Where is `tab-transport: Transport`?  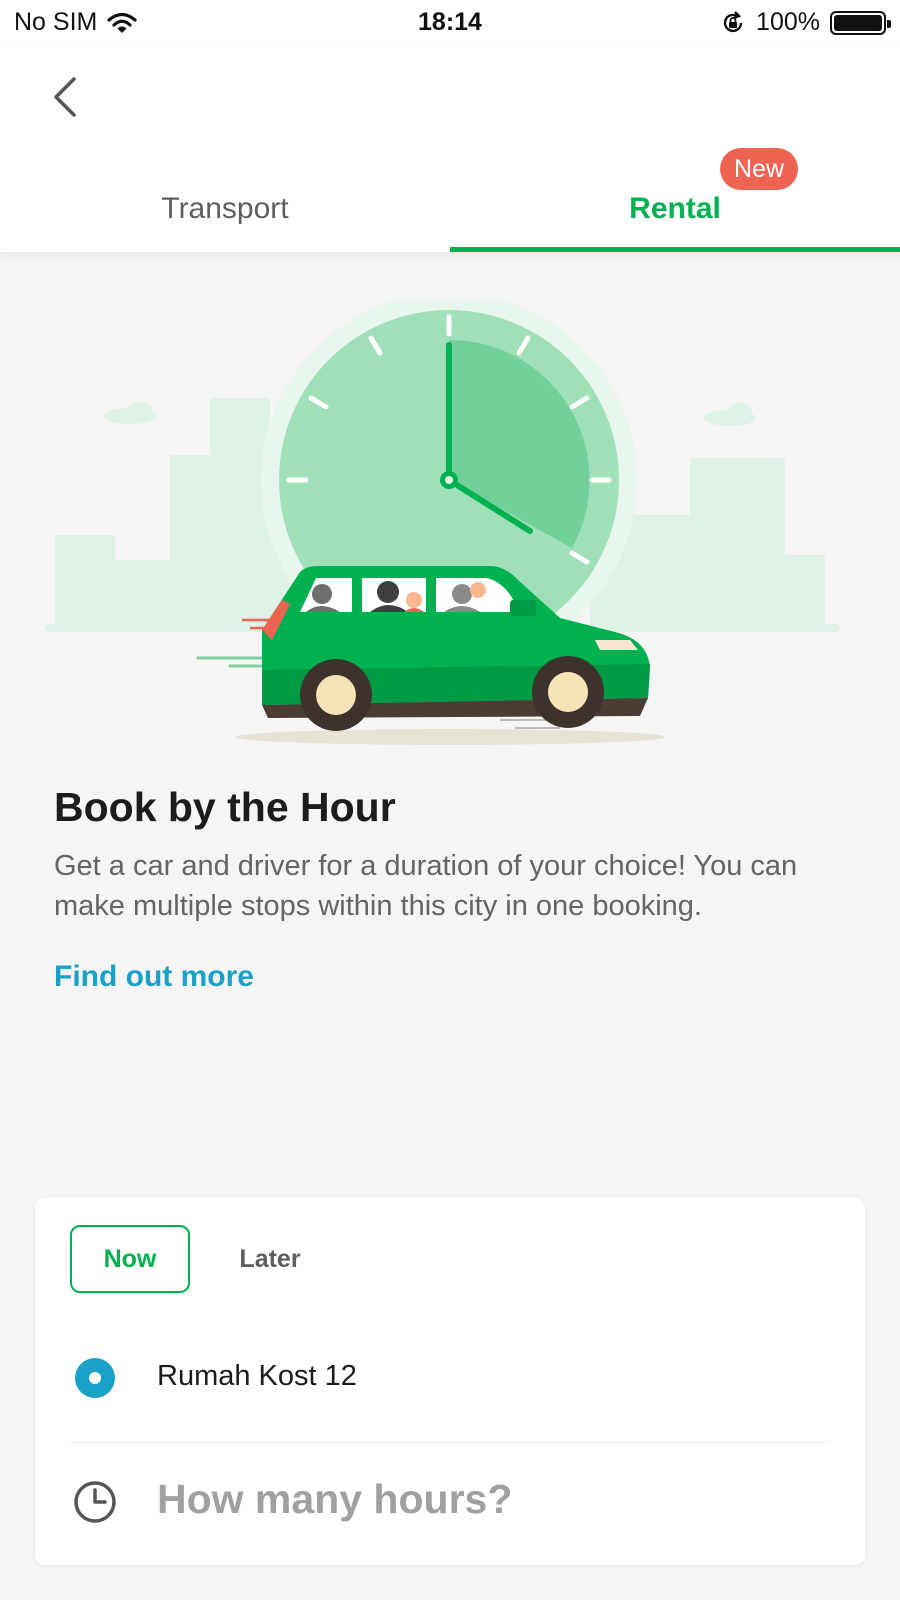 tab-transport: Transport is located at coordinates (225, 209).